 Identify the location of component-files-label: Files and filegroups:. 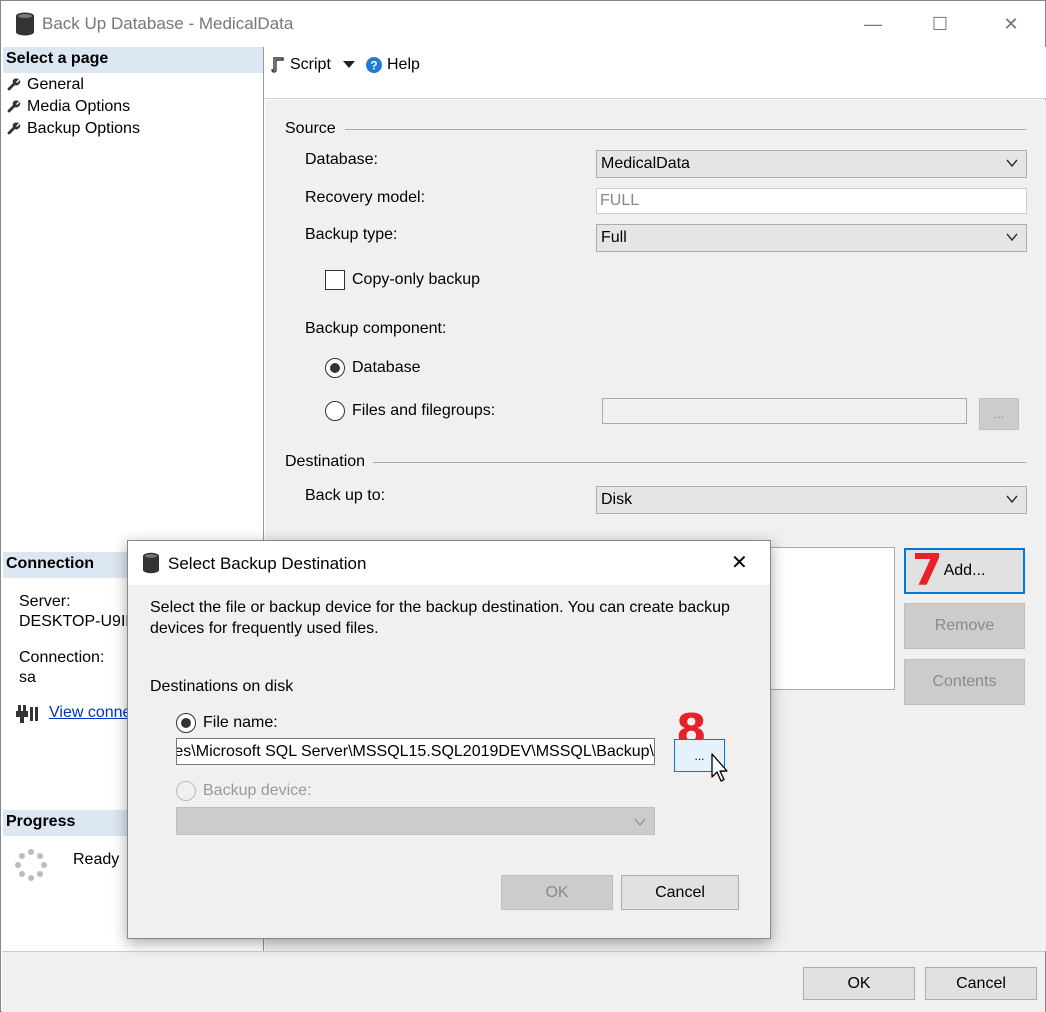
(424, 410).